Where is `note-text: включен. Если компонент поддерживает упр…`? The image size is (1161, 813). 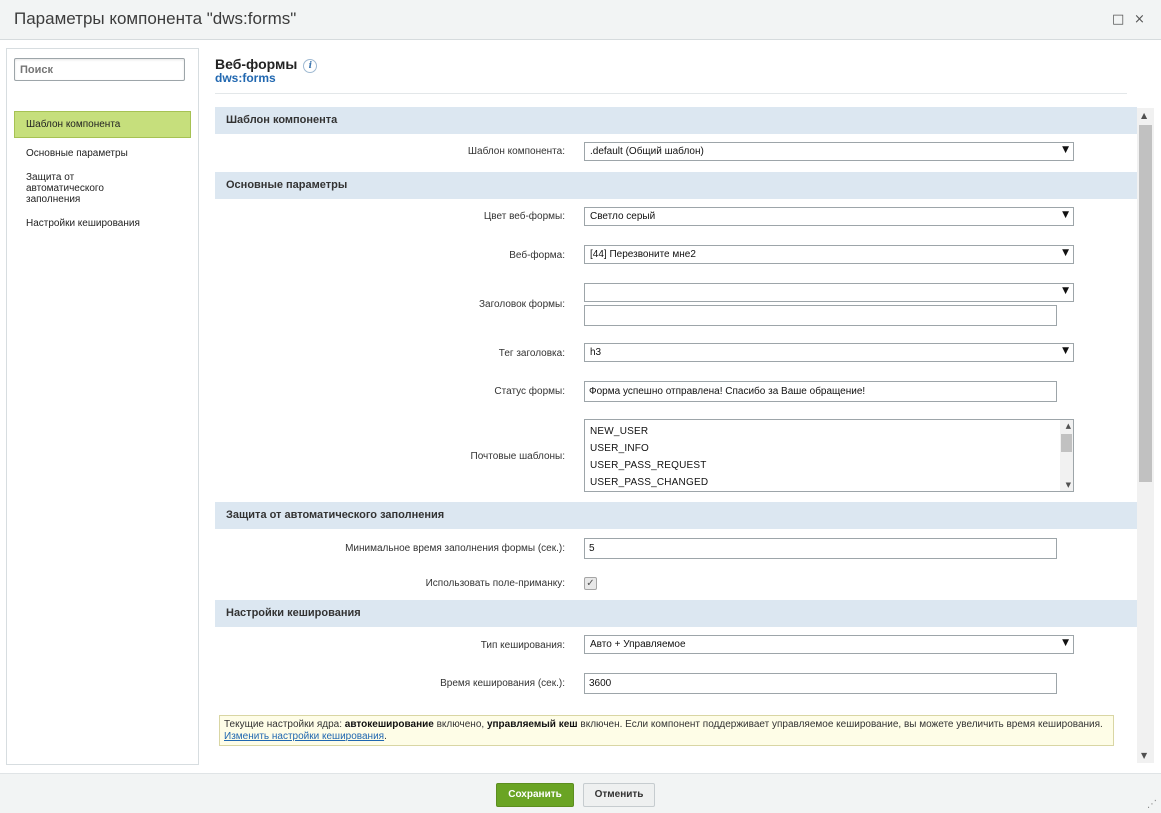 note-text: включен. Если компонент поддерживает упр… is located at coordinates (840, 724).